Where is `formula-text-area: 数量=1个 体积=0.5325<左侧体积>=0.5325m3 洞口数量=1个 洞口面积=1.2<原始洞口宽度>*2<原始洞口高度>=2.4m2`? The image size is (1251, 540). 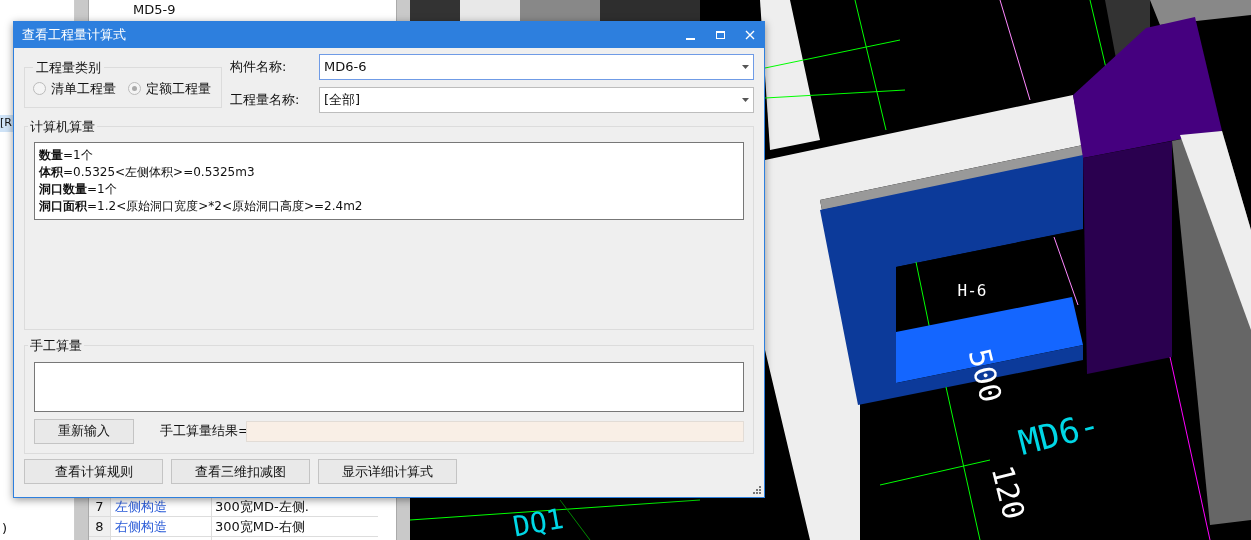
formula-text-area: 数量=1个 体积=0.5325<左侧体积>=0.5325m3 洞口数量=1个 洞口面积=1.2<原始洞口宽度>*2<原始洞口高度>=2.4m2 is located at coordinates (389, 180).